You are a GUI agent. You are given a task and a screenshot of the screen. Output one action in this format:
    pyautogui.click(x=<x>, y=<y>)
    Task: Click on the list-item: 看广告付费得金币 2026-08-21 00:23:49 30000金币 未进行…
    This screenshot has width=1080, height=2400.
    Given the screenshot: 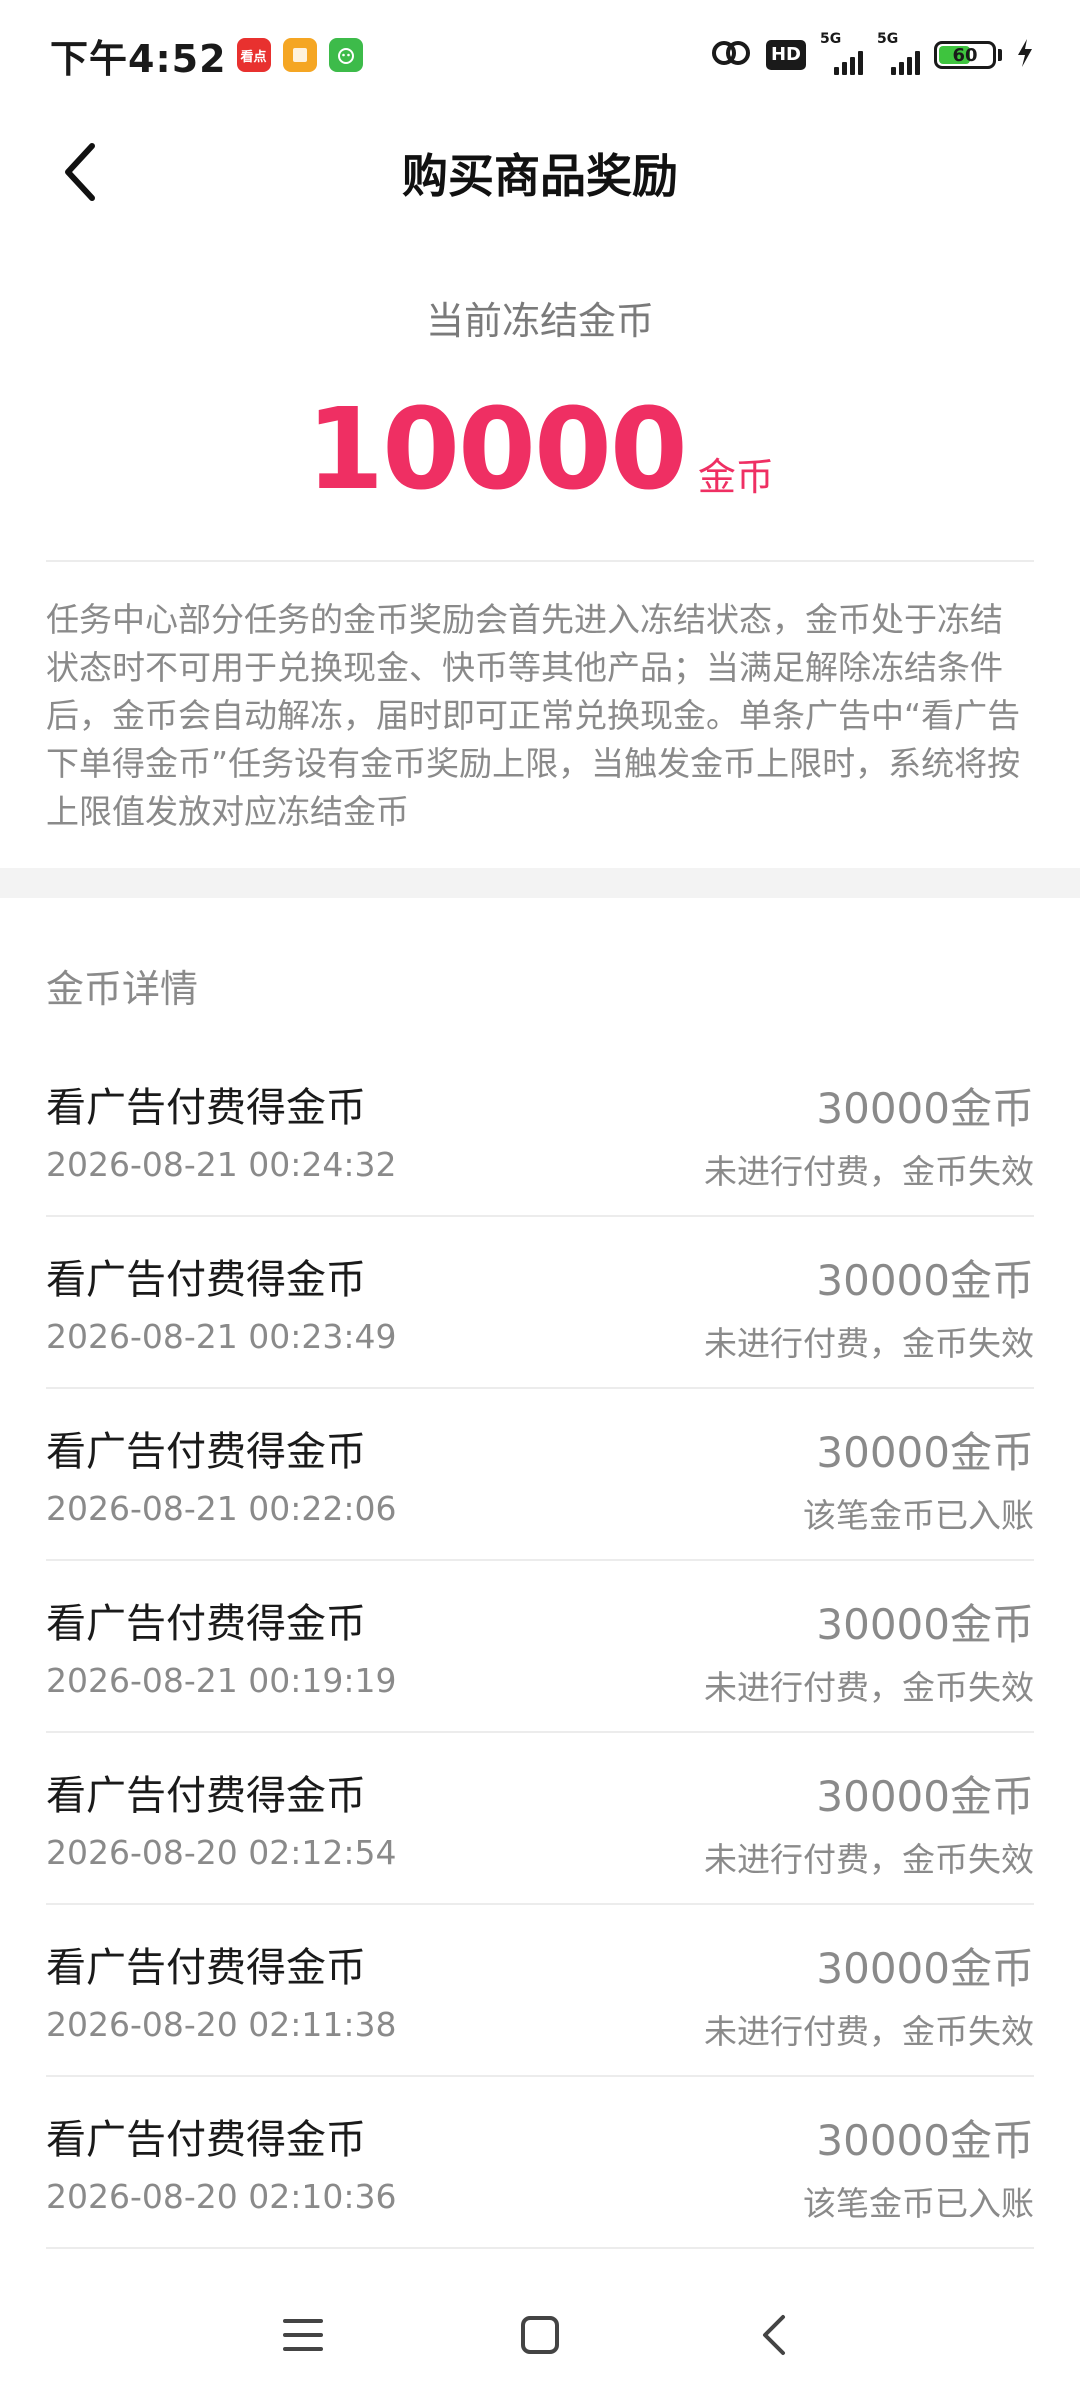 What is the action you would take?
    pyautogui.click(x=540, y=1303)
    